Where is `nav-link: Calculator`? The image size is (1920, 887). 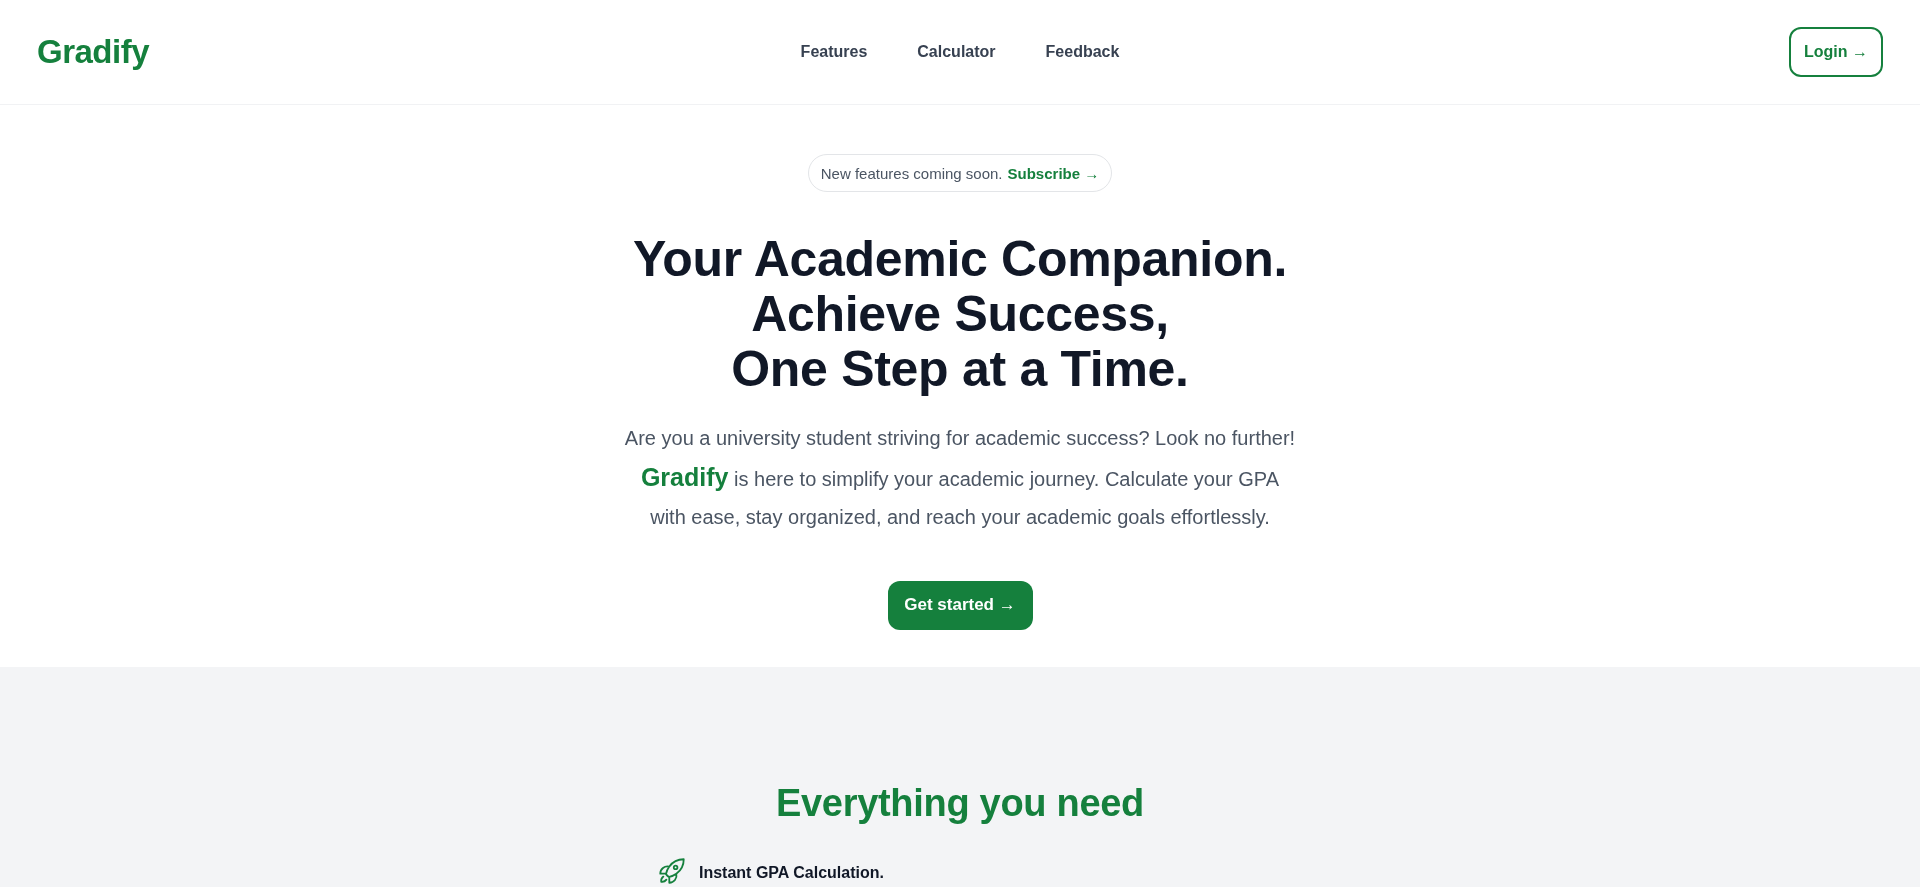
nav-link: Calculator is located at coordinates (956, 52).